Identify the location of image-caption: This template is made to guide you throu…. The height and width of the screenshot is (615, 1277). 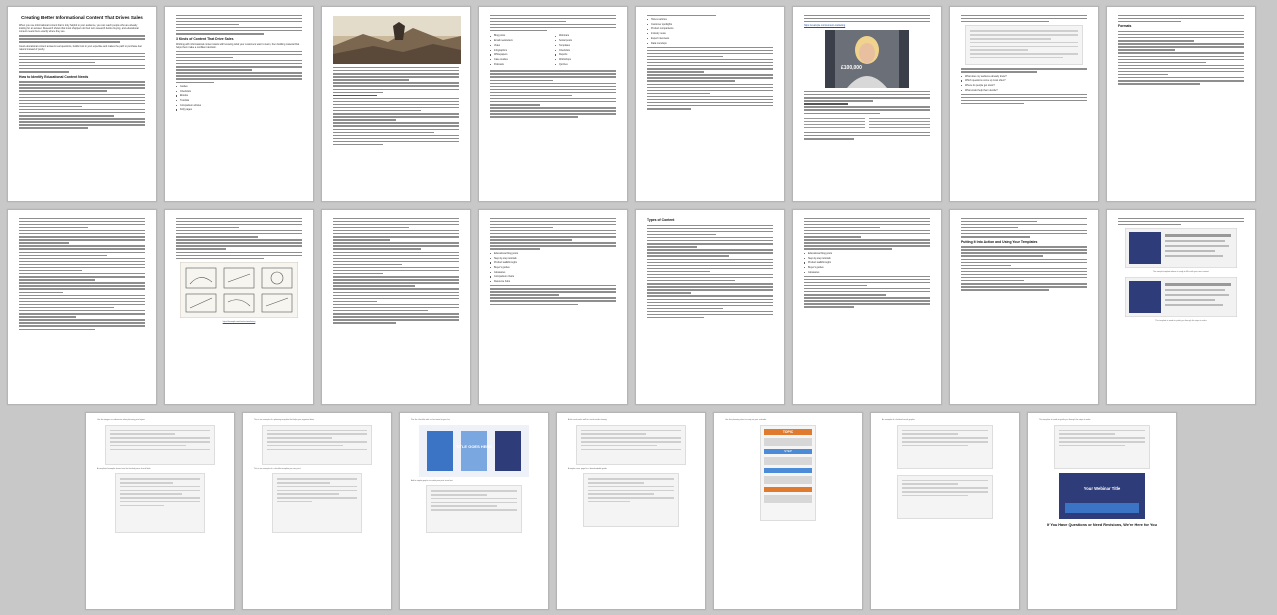
(1065, 420).